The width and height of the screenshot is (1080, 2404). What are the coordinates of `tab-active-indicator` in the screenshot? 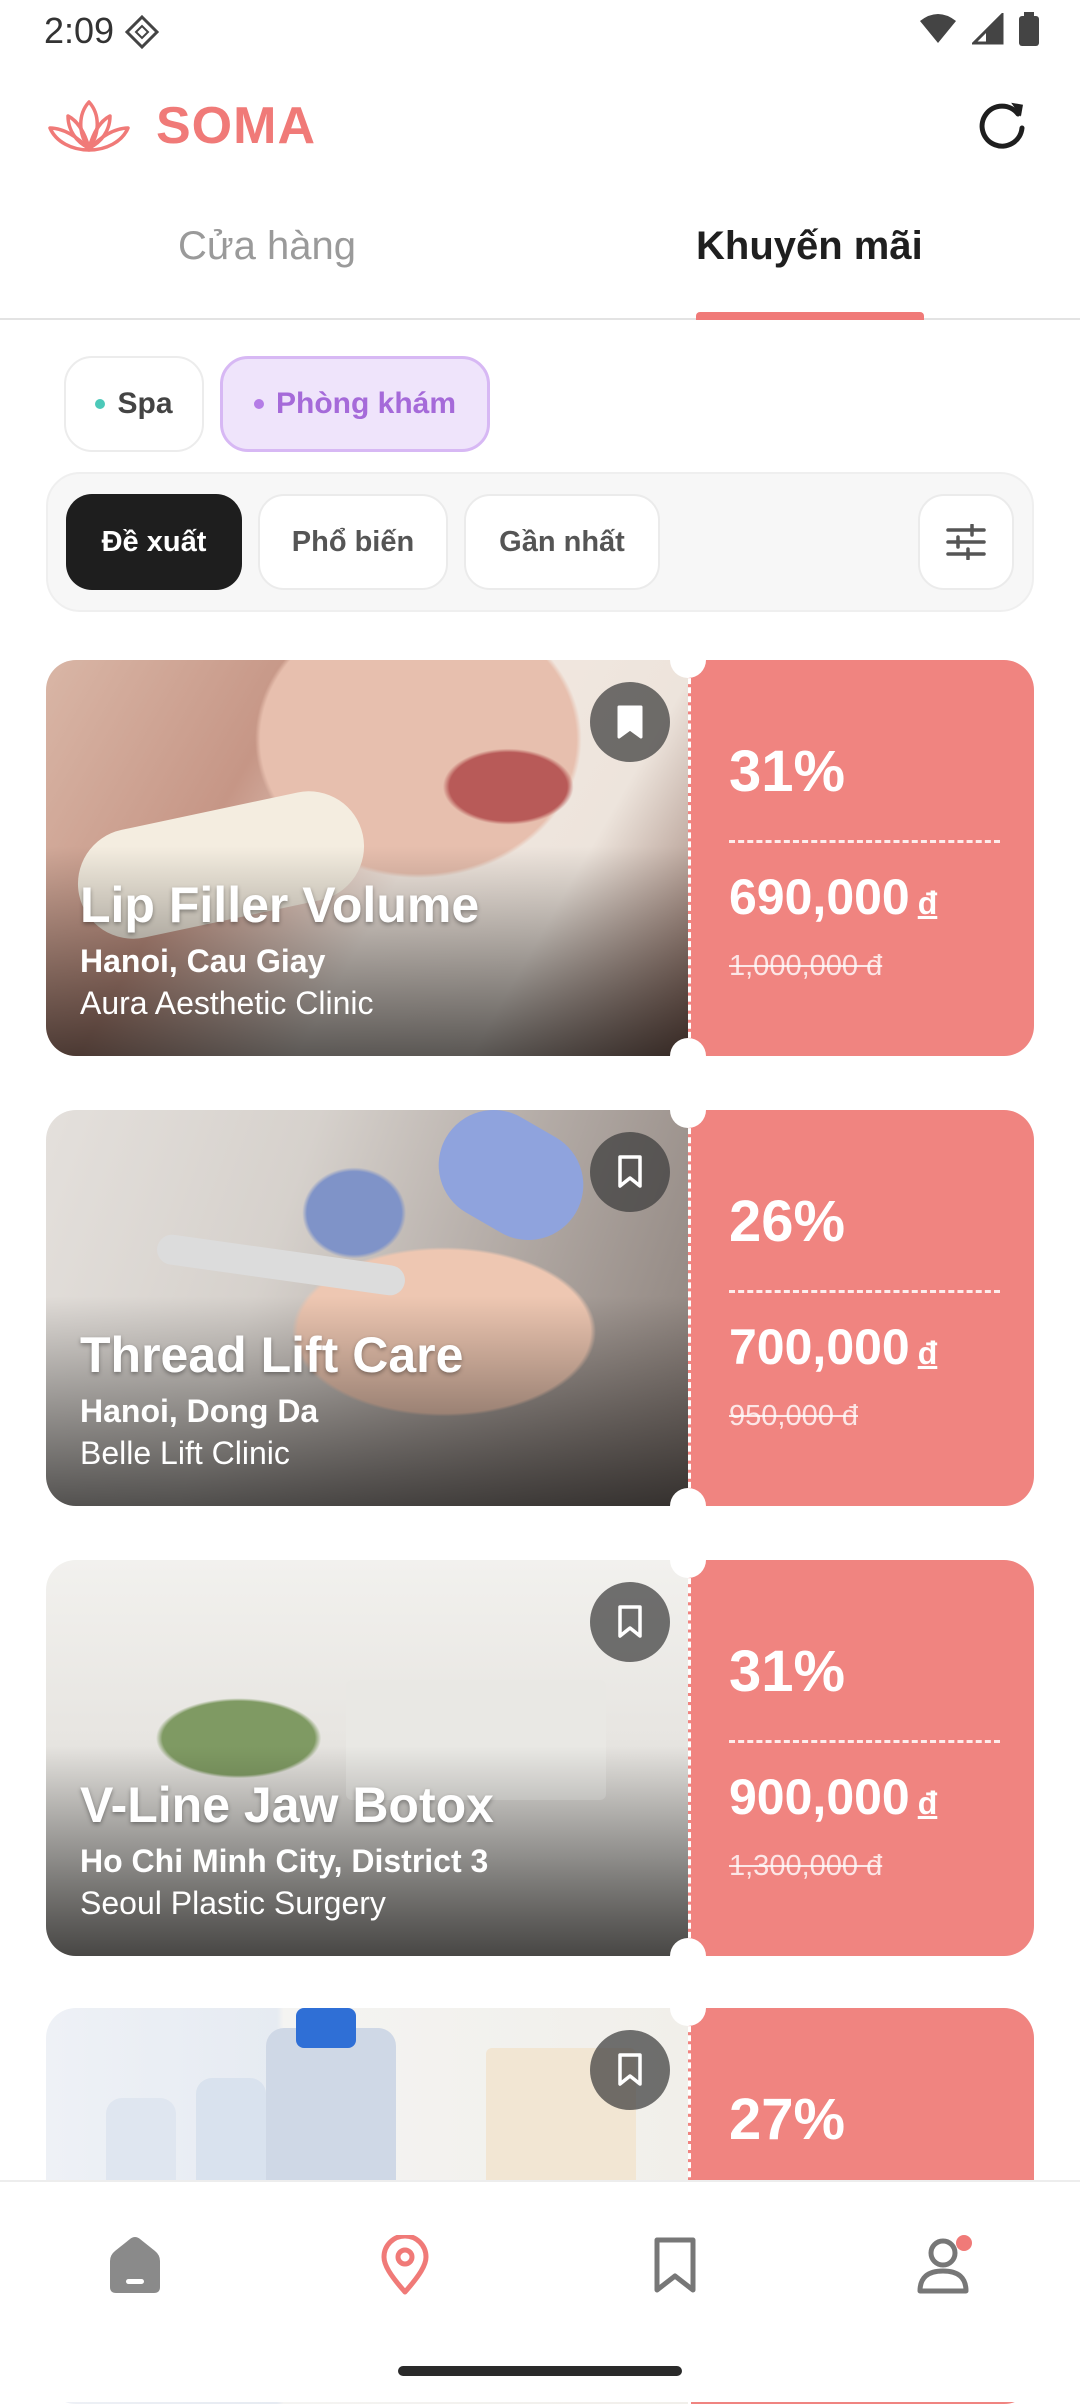 It's located at (810, 316).